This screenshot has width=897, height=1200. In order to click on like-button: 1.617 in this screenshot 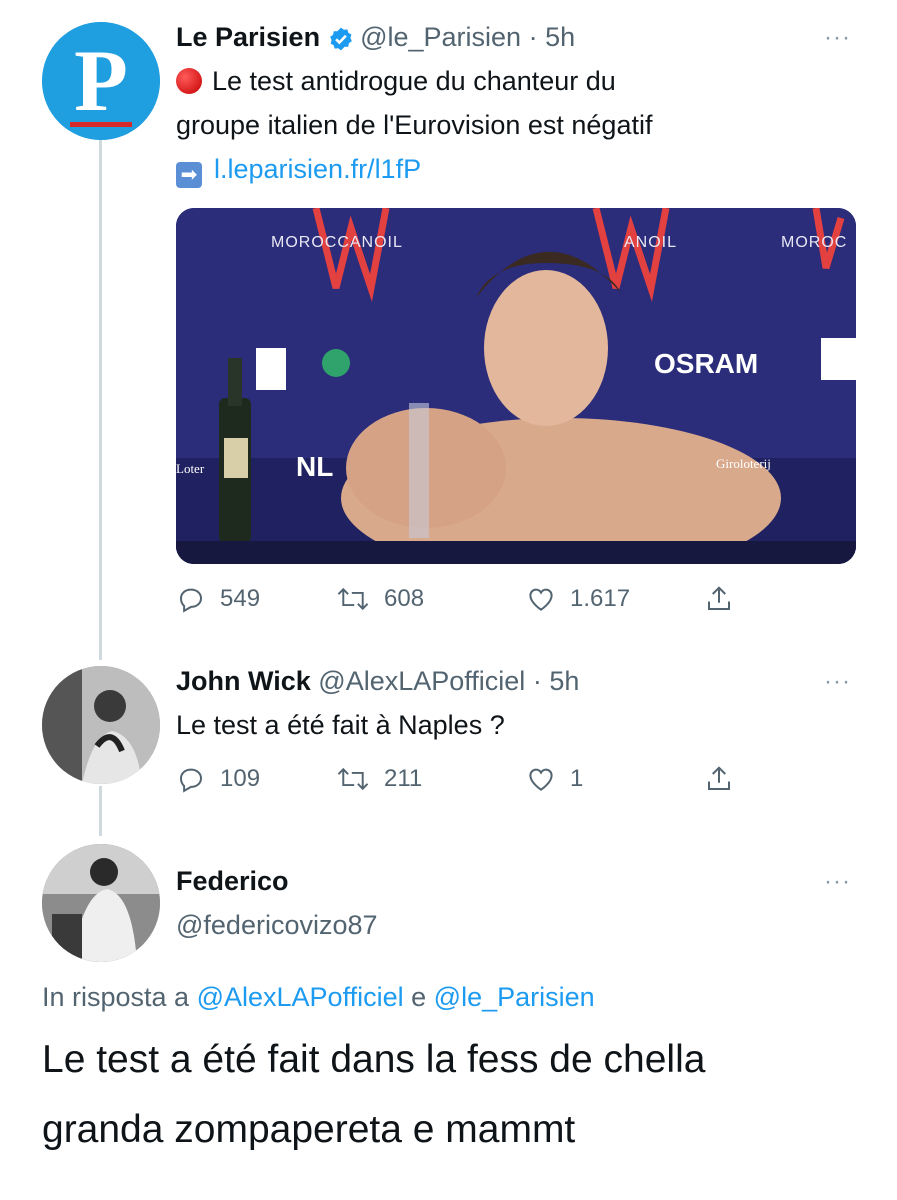, I will do `click(578, 599)`.